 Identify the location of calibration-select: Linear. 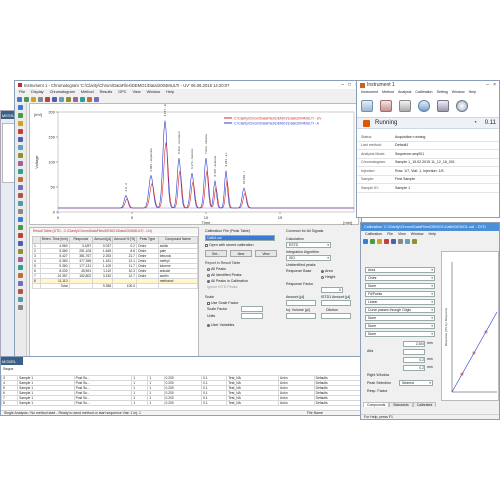
(400, 302).